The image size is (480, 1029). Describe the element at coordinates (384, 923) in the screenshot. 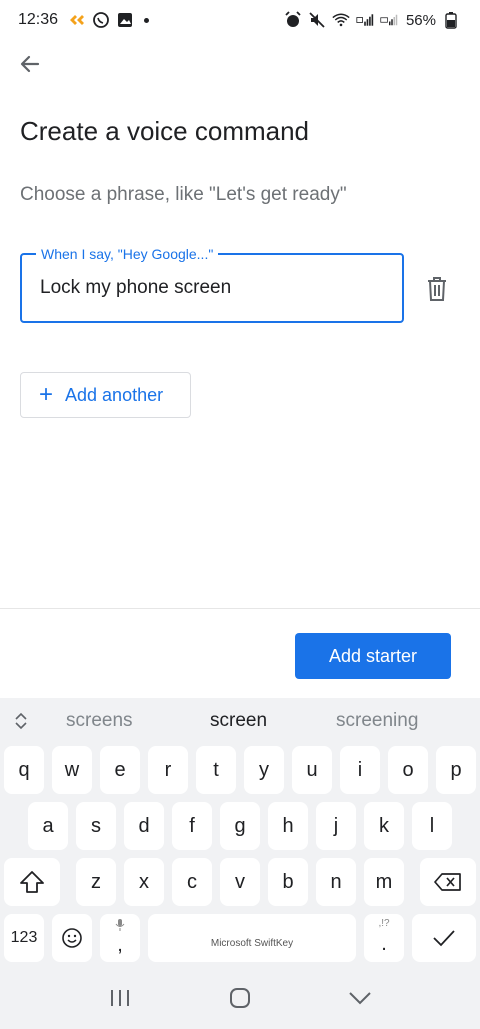

I see `period-sub-label: ,!?` at that location.